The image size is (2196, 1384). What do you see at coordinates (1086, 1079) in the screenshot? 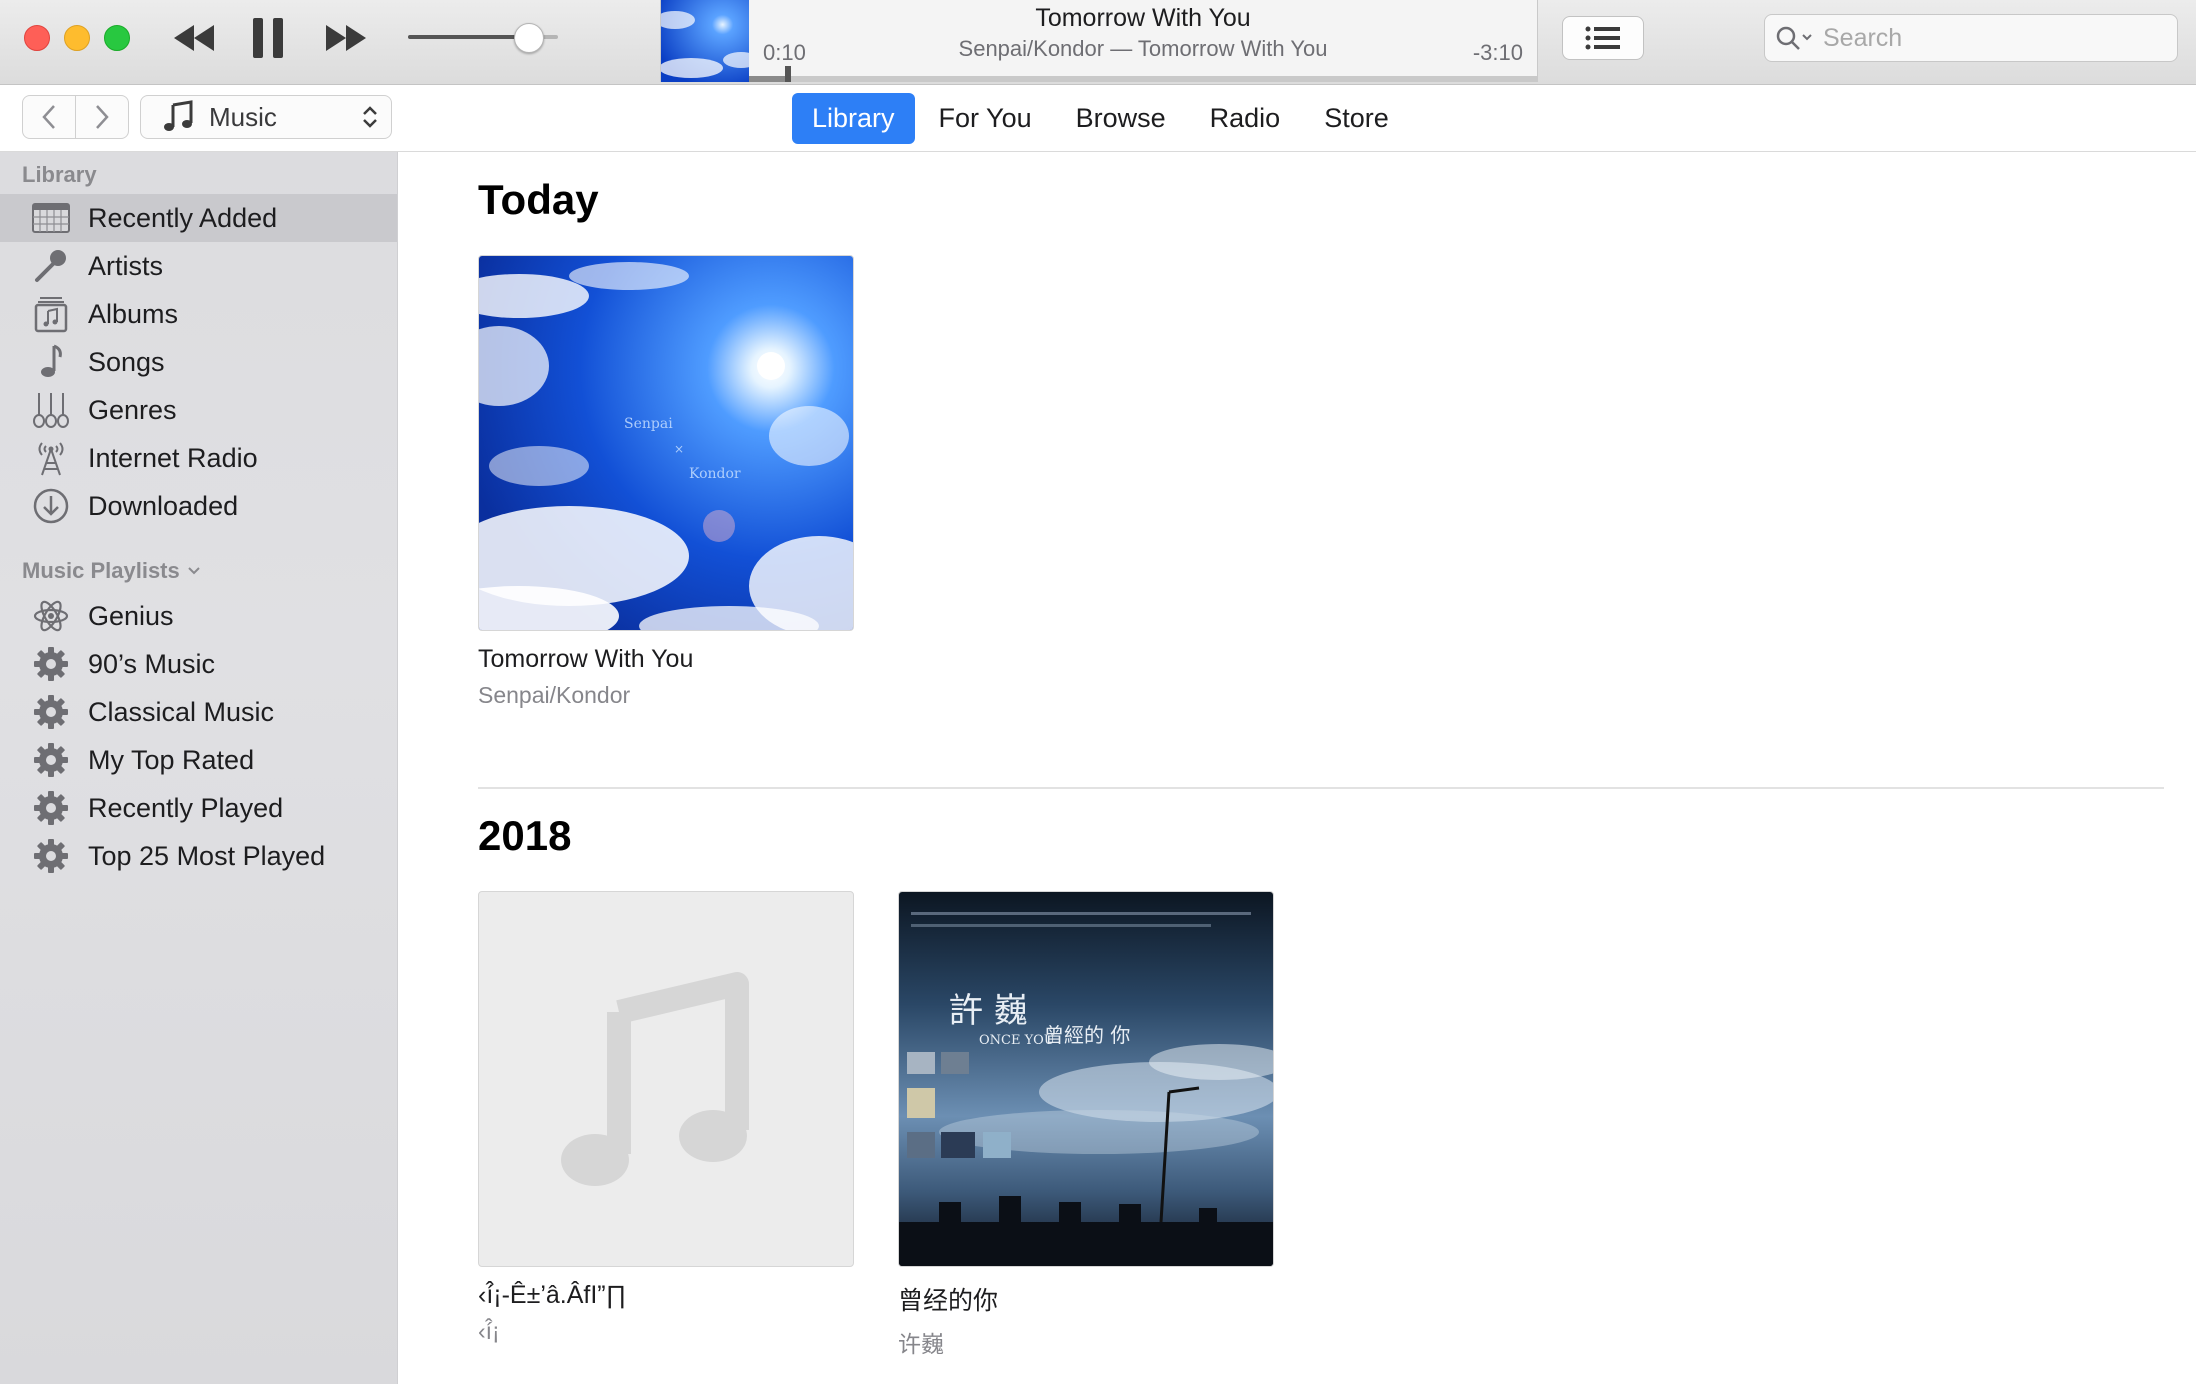
I see `album-artwork: 許 巍 曾經的 你 ONCE YOU` at bounding box center [1086, 1079].